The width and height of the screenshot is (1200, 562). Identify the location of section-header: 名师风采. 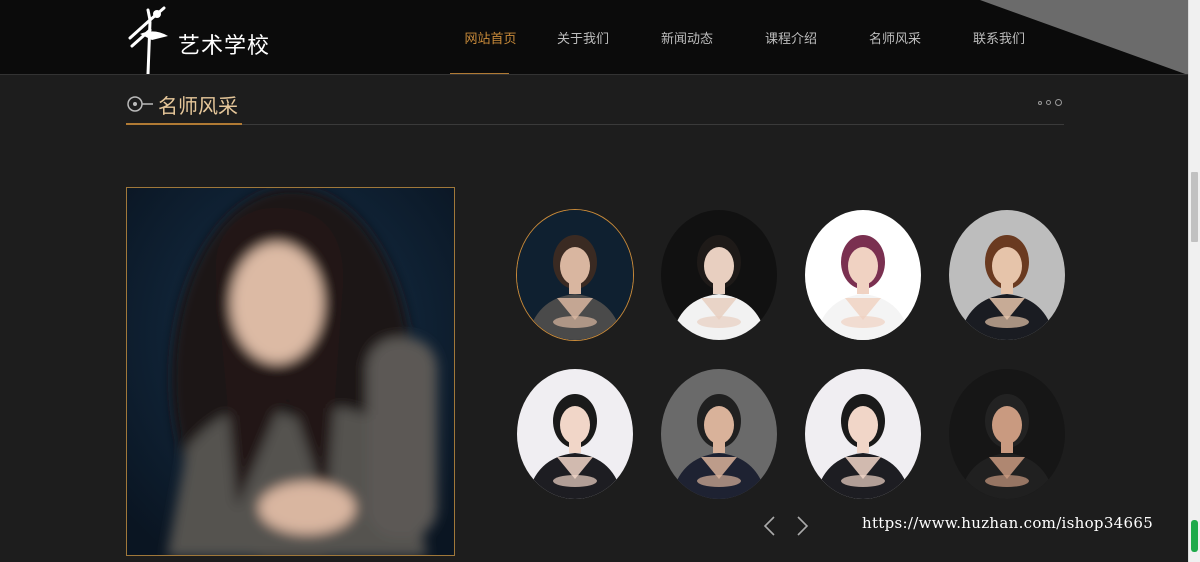
(595, 105).